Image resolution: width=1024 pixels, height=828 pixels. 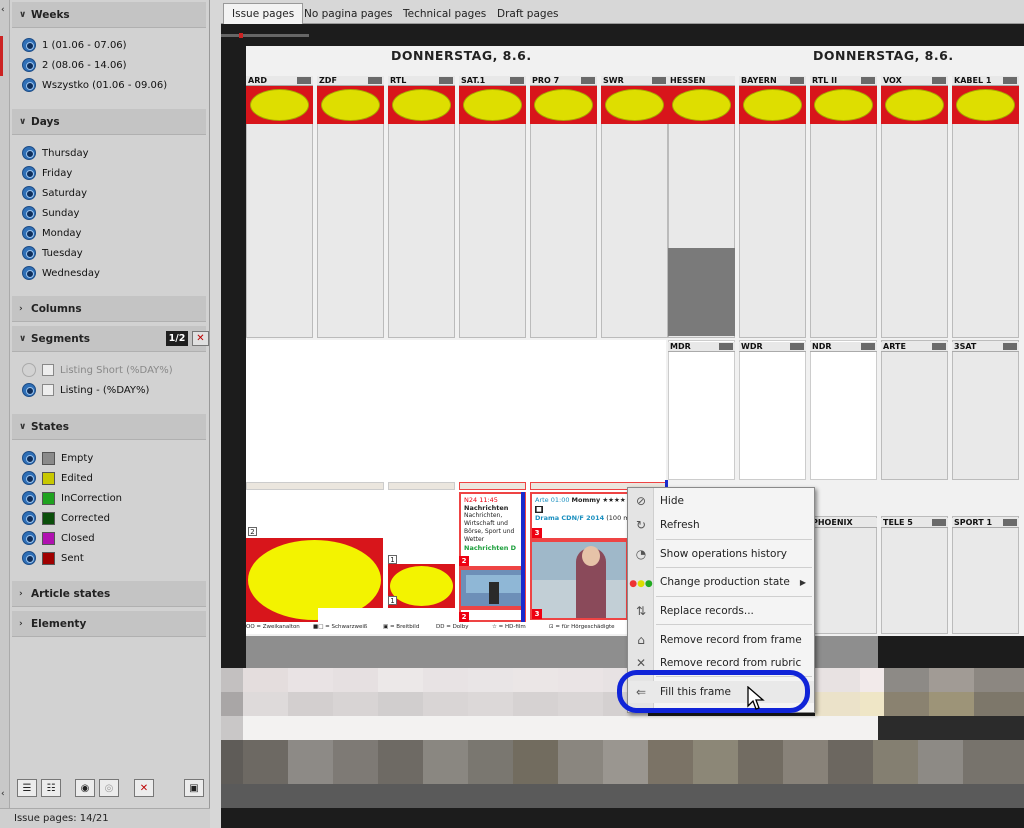 What do you see at coordinates (279, 81) in the screenshot?
I see `channel-header: ARD` at bounding box center [279, 81].